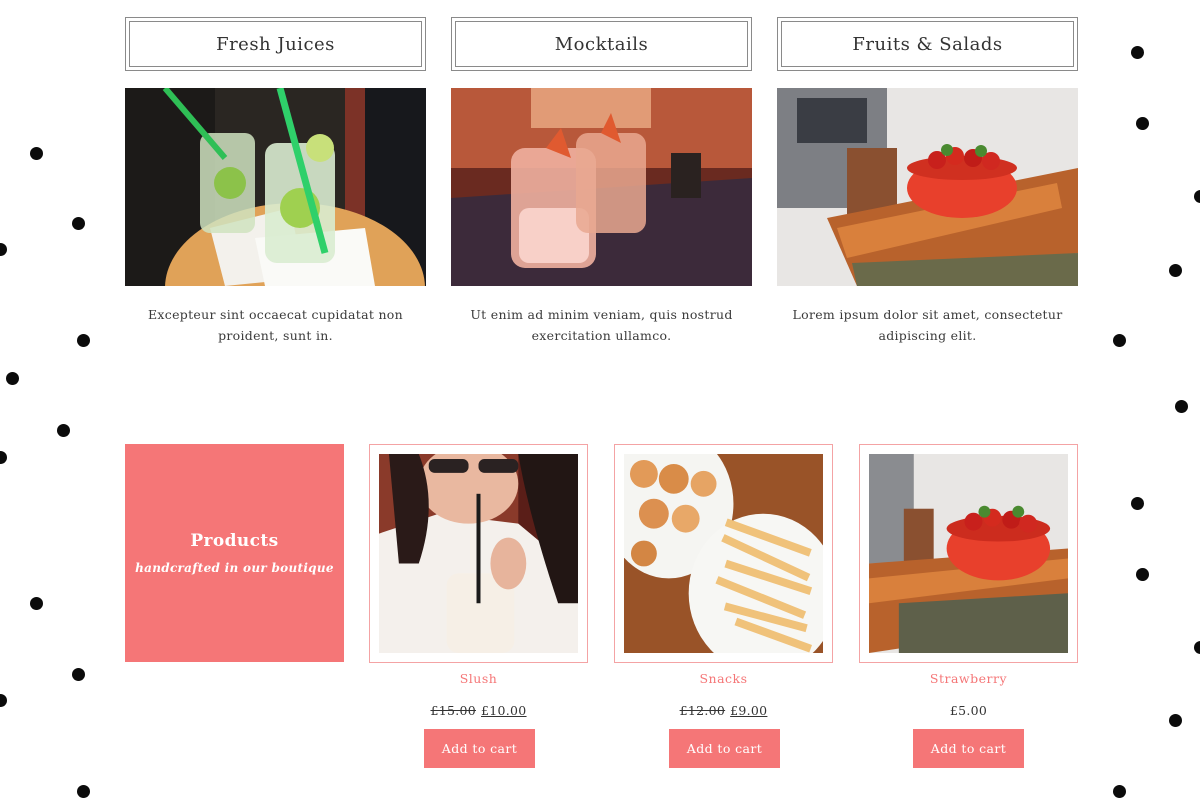 The image size is (1200, 800). Describe the element at coordinates (749, 710) in the screenshot. I see `sale-price: £9.00` at that location.